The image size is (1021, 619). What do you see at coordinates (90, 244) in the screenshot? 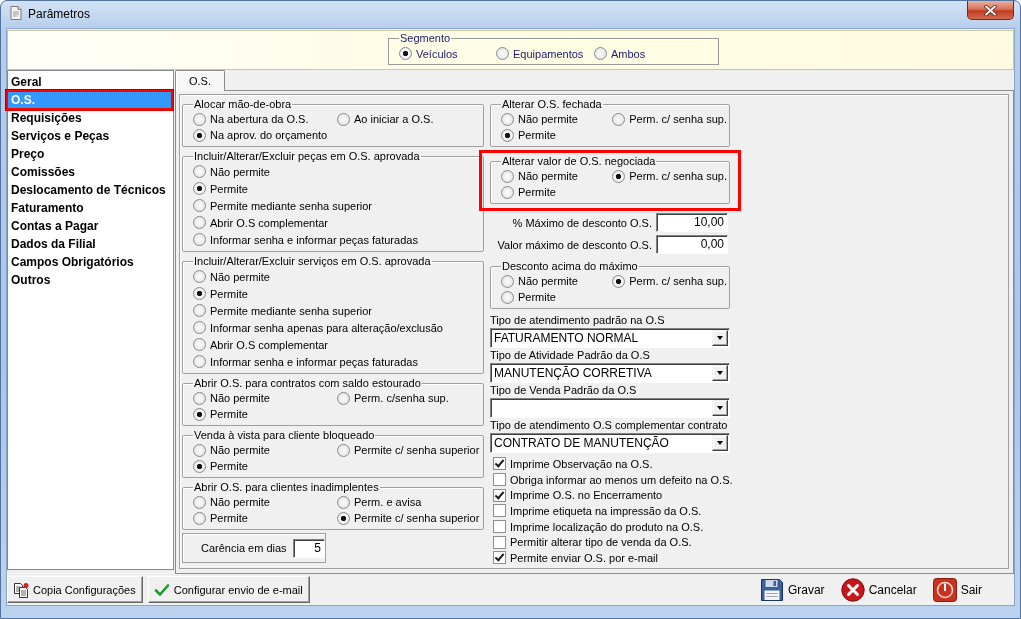
I see `sidebar-item: Dados da Filial` at bounding box center [90, 244].